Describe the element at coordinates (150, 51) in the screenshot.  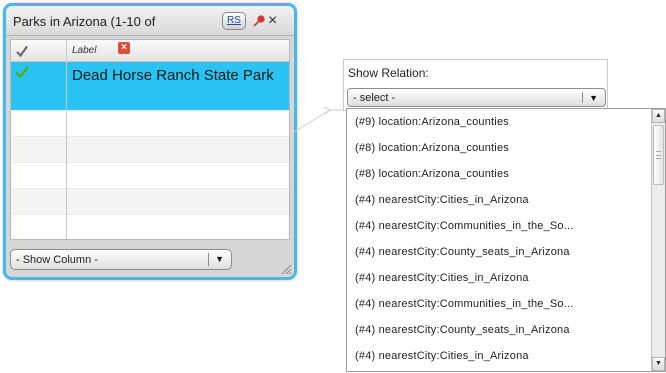
I see `grid-header: Label ×` at that location.